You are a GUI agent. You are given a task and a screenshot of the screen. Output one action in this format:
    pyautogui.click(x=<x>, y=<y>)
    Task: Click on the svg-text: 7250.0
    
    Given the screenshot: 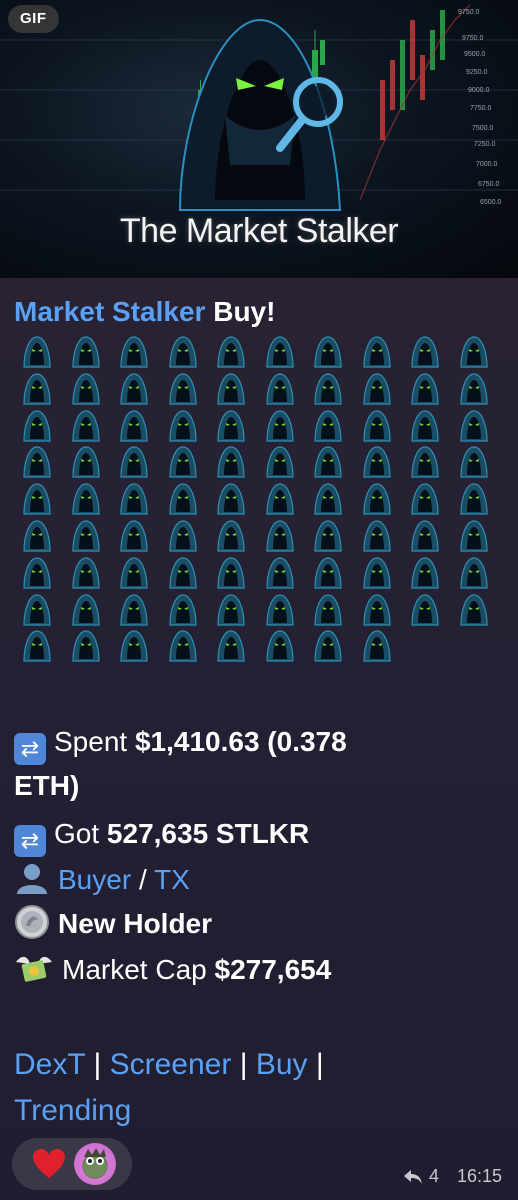 What is the action you would take?
    pyautogui.click(x=485, y=144)
    